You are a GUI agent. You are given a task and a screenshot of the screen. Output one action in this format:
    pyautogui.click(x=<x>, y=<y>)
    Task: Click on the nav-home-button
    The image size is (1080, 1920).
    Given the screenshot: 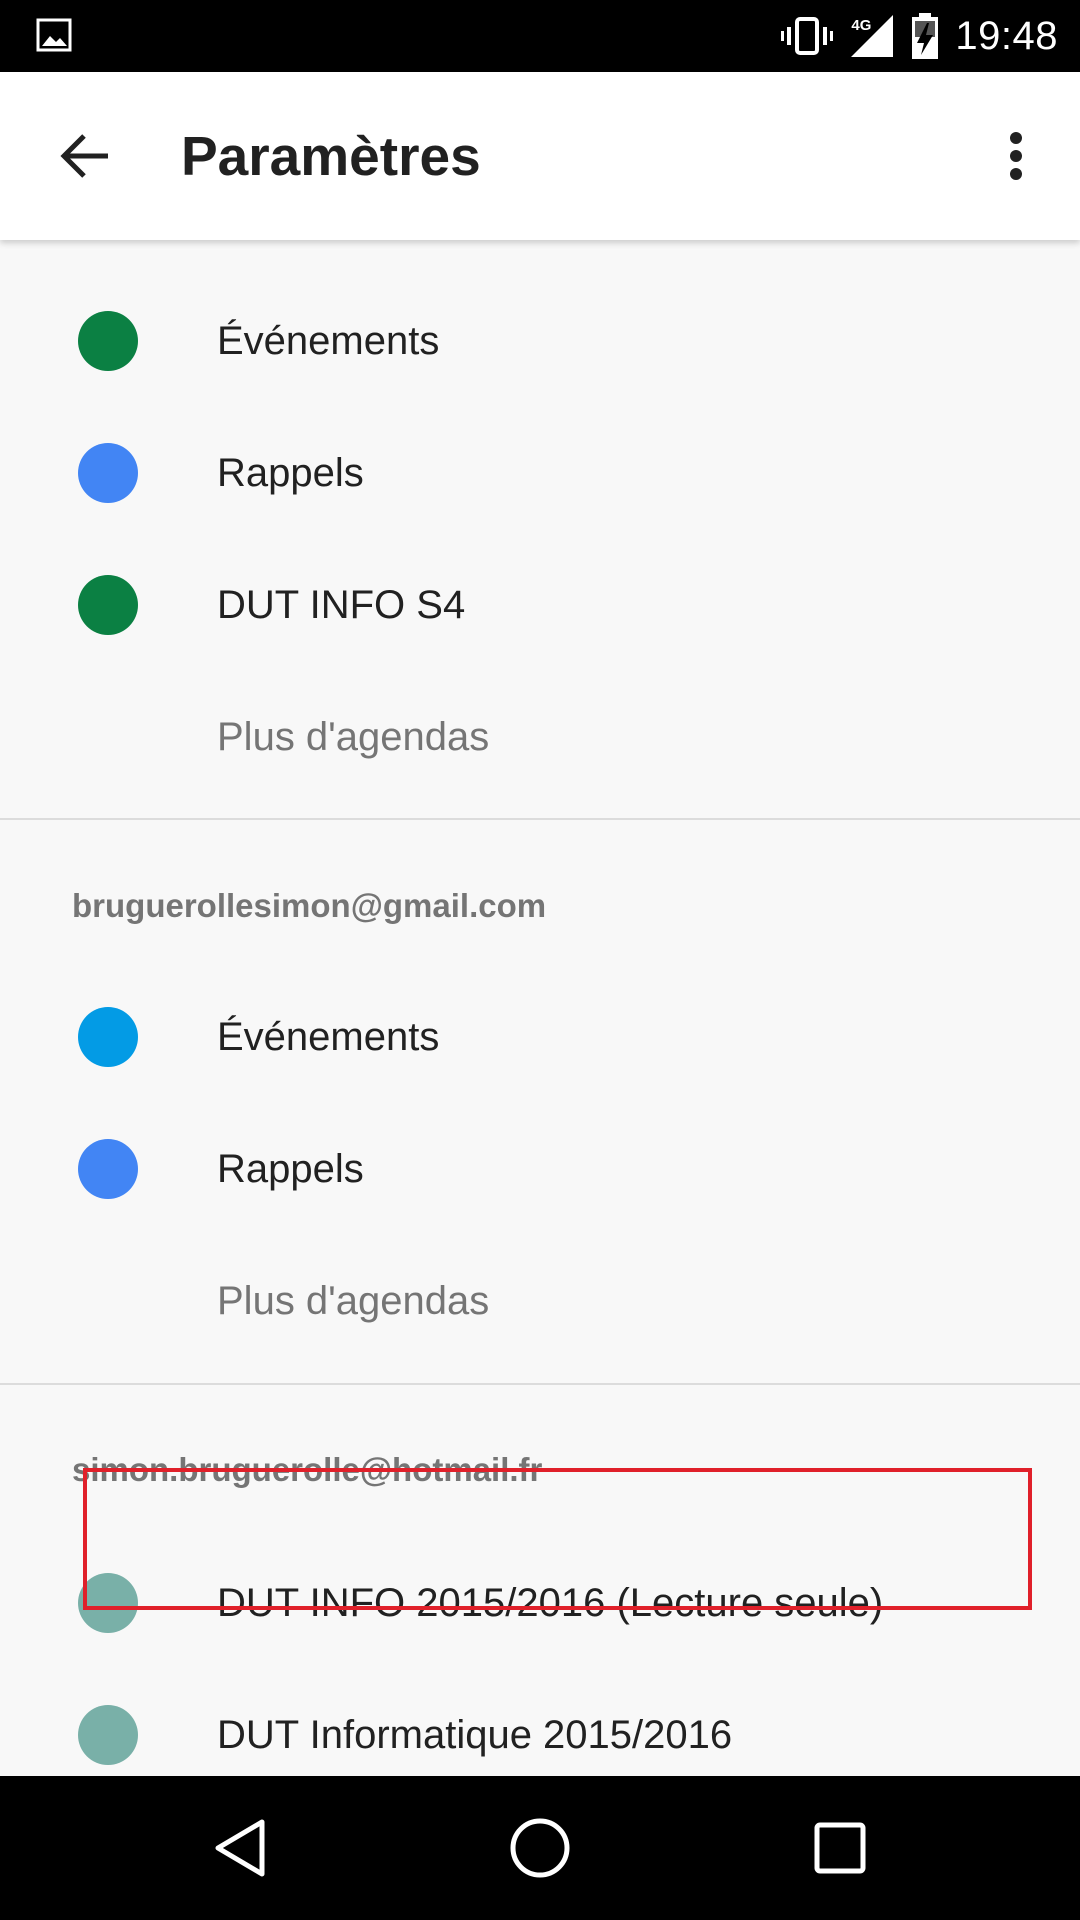 What is the action you would take?
    pyautogui.click(x=540, y=1848)
    